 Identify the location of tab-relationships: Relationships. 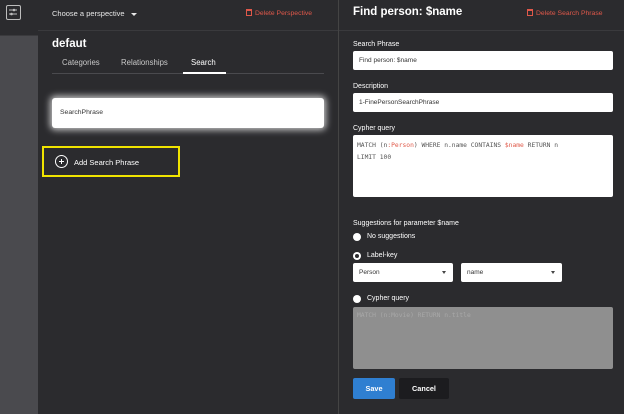
(144, 62).